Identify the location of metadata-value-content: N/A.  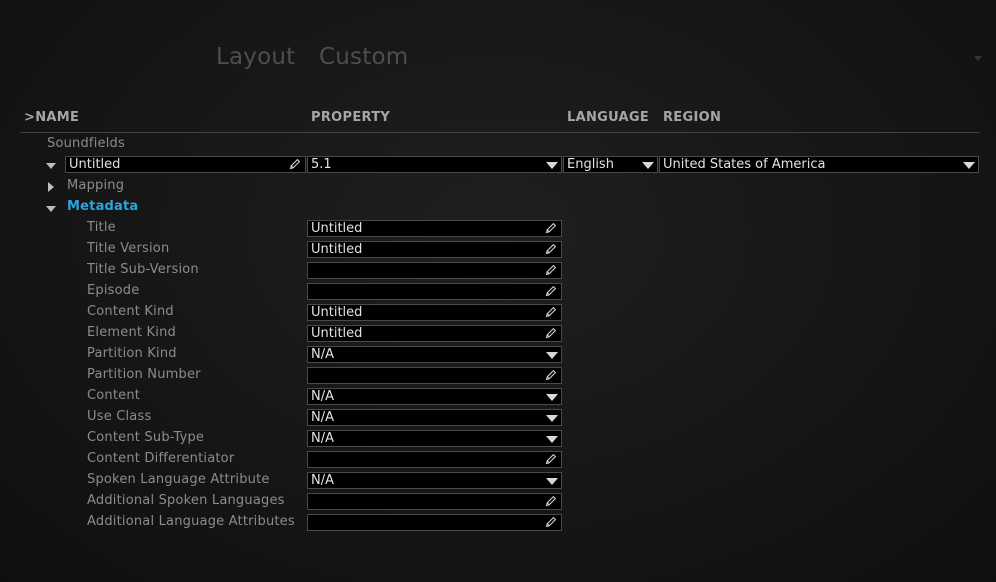
(322, 396).